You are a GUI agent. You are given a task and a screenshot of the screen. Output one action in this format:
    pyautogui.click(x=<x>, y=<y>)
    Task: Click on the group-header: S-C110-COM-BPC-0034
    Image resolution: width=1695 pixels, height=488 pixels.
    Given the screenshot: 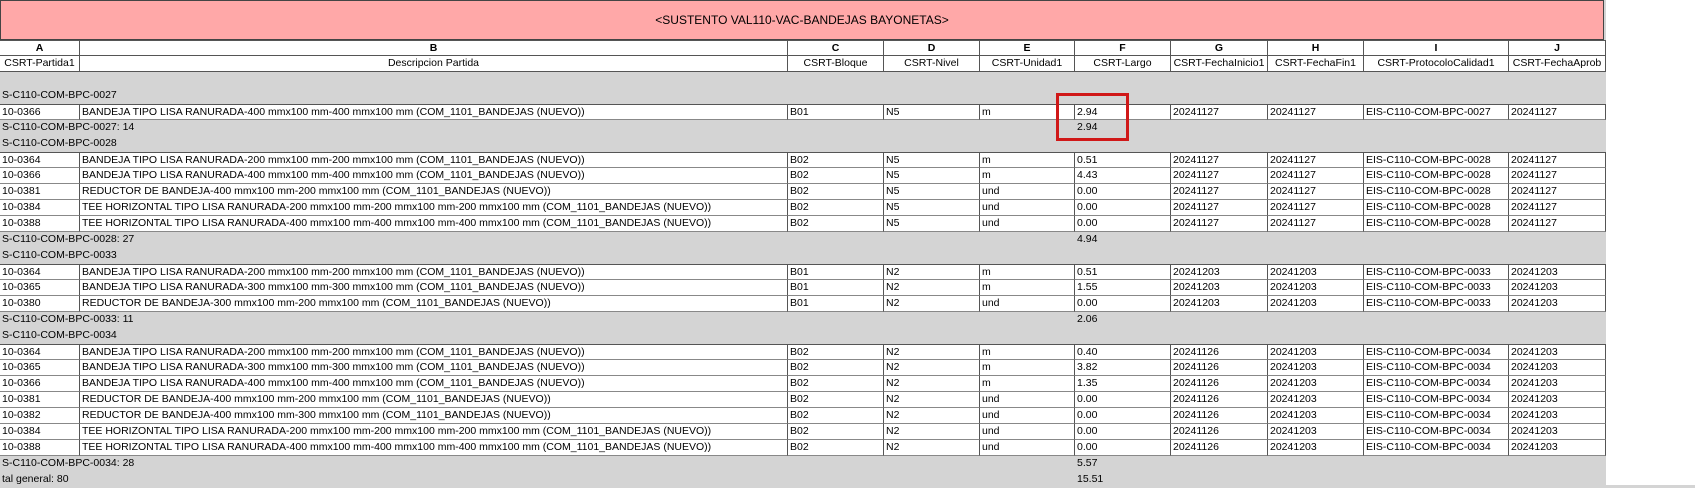 What is the action you would take?
    pyautogui.click(x=59, y=335)
    